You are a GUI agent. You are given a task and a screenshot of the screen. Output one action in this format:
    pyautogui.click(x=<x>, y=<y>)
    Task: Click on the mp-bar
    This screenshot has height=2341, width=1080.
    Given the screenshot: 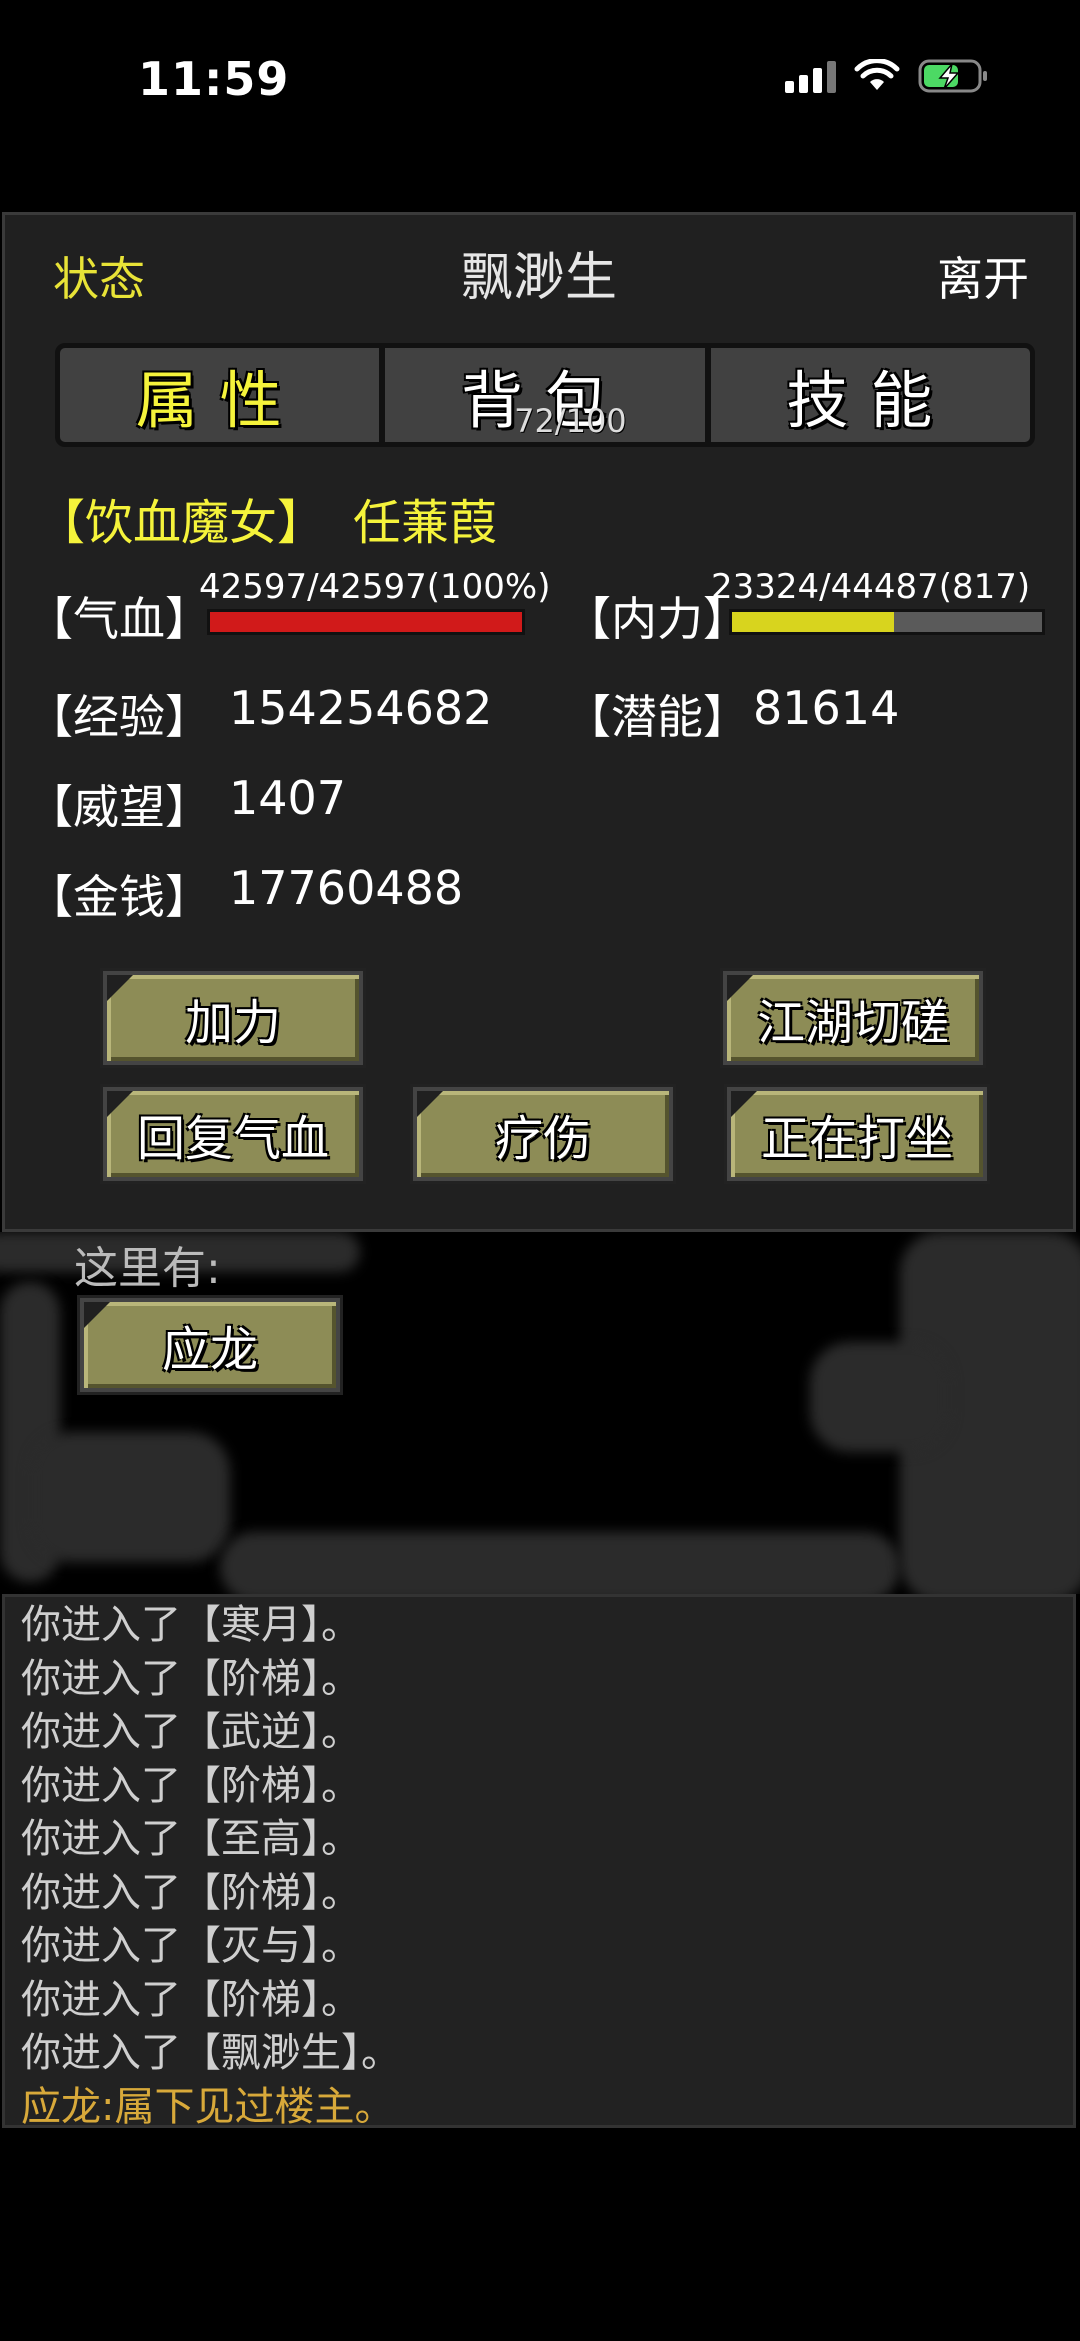 What is the action you would take?
    pyautogui.click(x=887, y=622)
    